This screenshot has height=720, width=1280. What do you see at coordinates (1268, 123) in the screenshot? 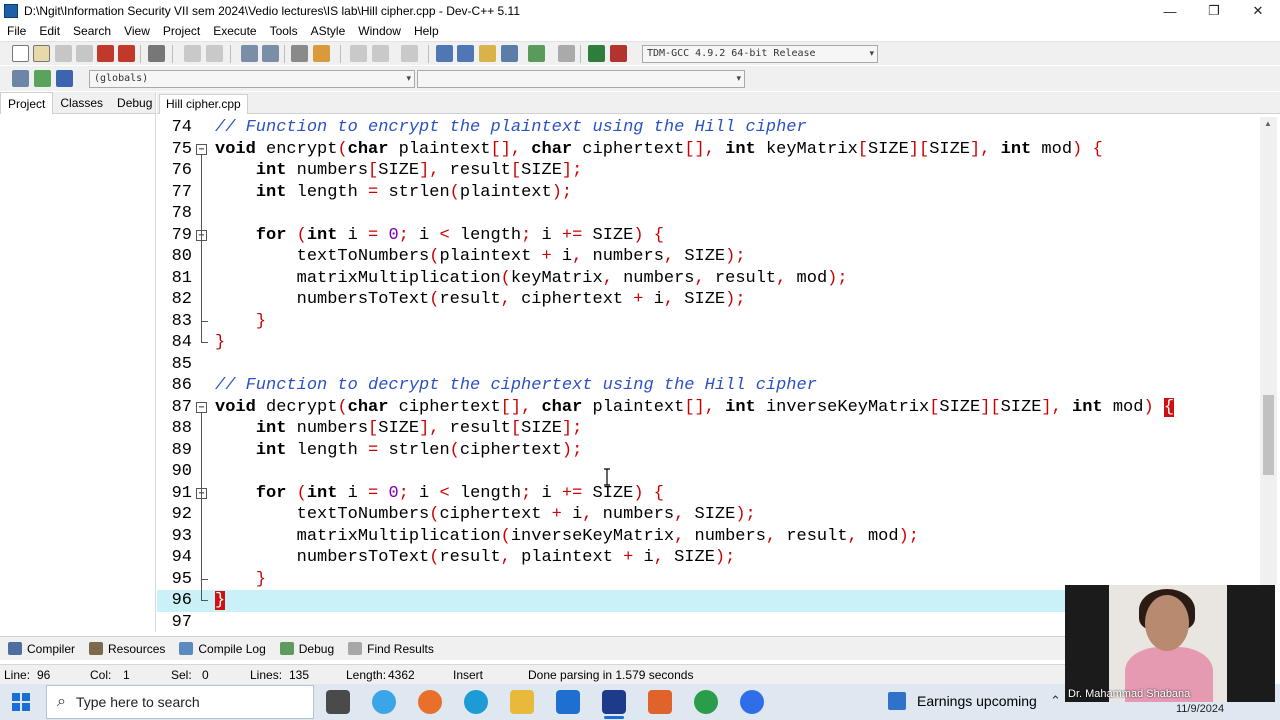
I see `scroll-up-icon: ▲` at bounding box center [1268, 123].